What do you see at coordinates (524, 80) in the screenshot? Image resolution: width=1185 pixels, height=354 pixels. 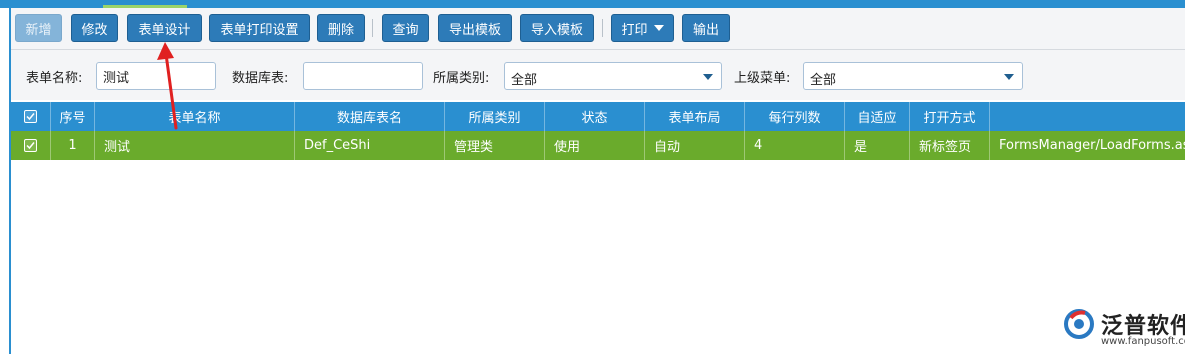 I see `category-value: 全部` at bounding box center [524, 80].